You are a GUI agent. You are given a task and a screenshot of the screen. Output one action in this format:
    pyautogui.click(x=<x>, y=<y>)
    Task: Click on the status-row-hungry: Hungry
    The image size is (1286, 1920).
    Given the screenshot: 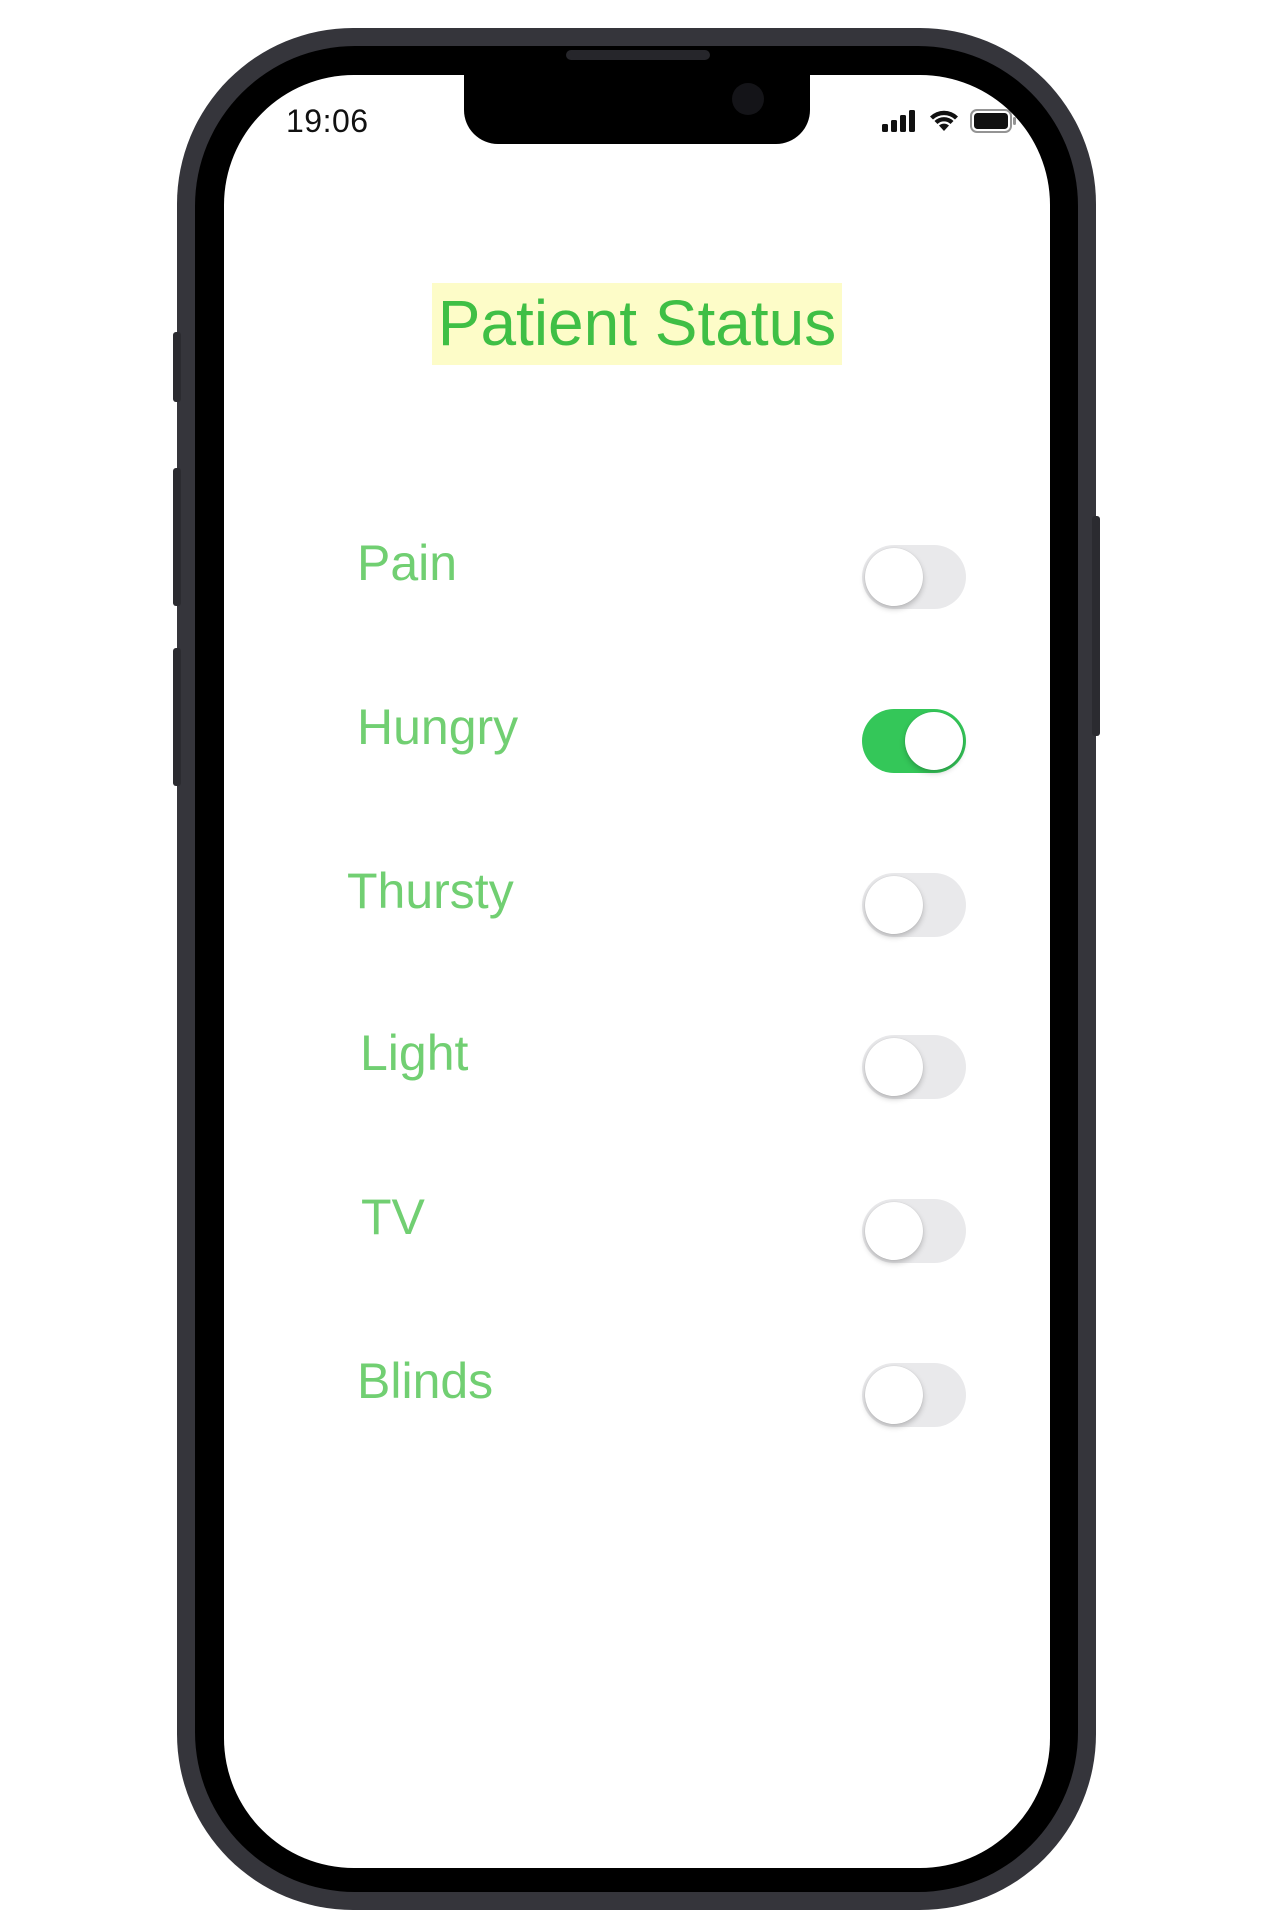 What is the action you would take?
    pyautogui.click(x=637, y=737)
    